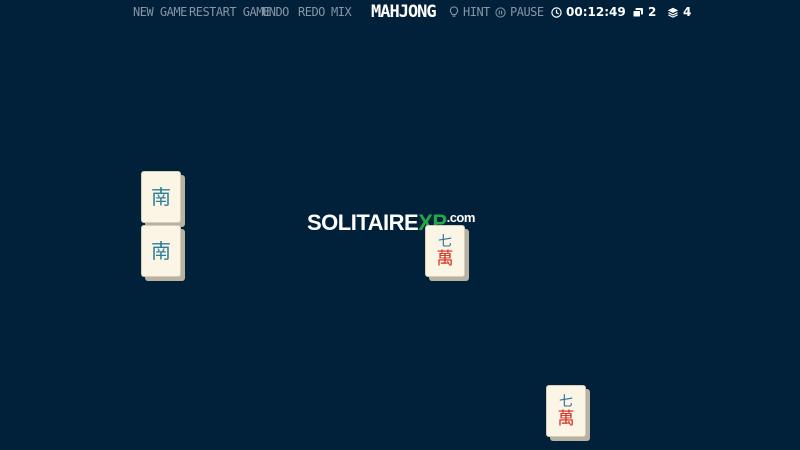  I want to click on restart-game-button: RESTART GAME, so click(229, 12).